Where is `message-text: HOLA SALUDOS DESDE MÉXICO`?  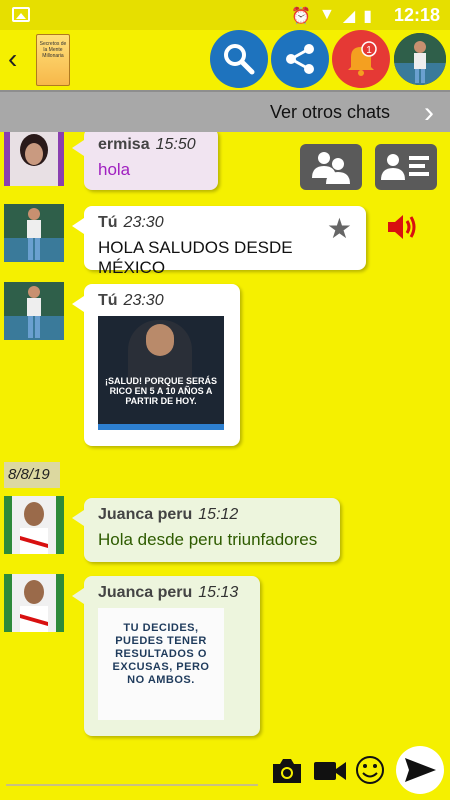
message-text: HOLA SALUDOS DESDE MÉXICO is located at coordinates (195, 257).